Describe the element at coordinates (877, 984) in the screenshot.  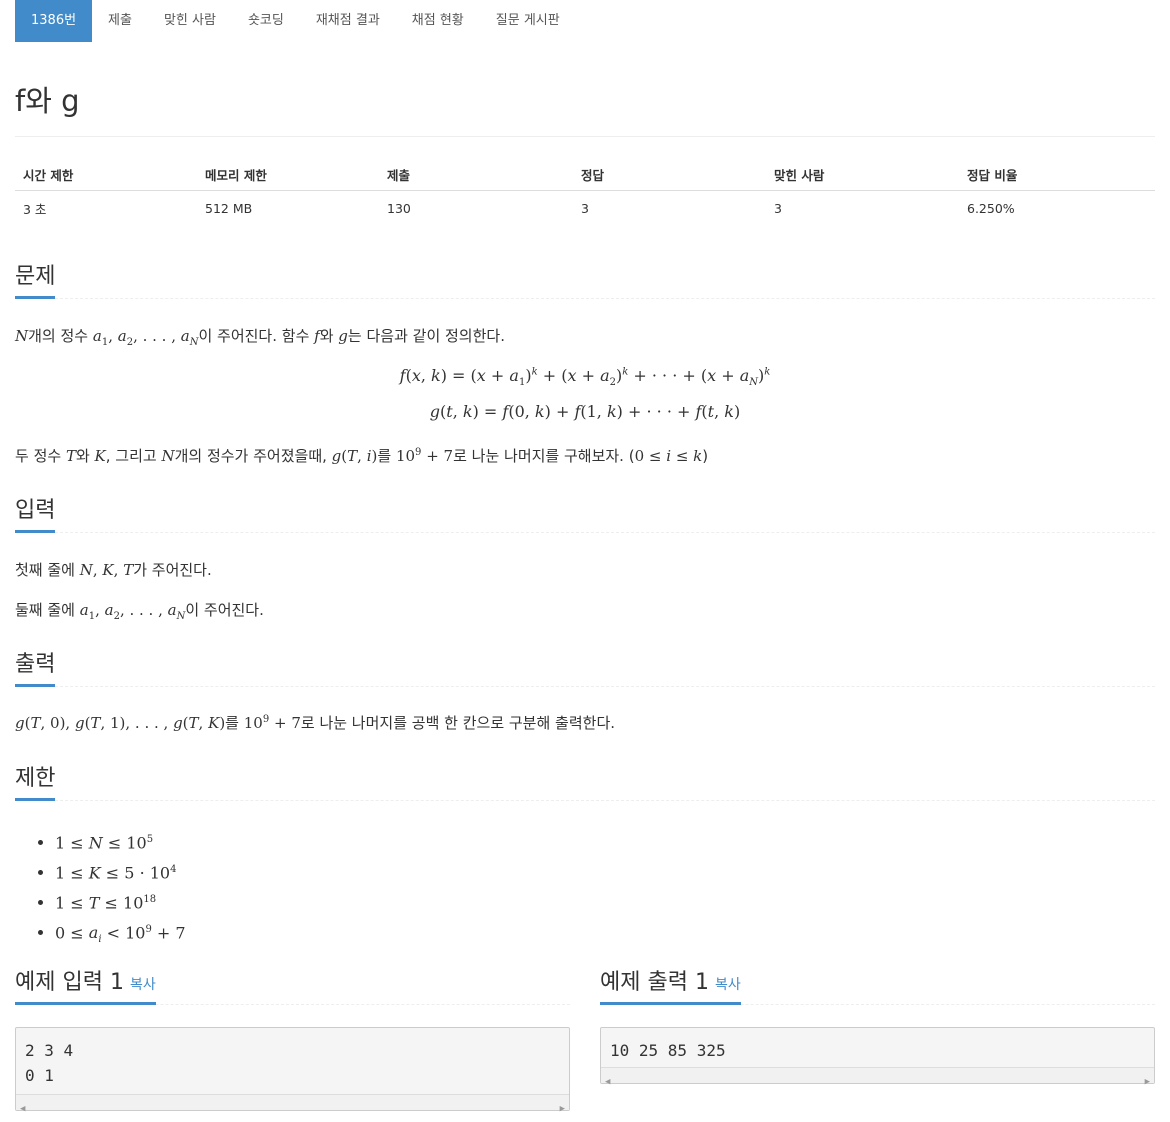
I see `section-sample-output: 예제 출력 1 복사` at that location.